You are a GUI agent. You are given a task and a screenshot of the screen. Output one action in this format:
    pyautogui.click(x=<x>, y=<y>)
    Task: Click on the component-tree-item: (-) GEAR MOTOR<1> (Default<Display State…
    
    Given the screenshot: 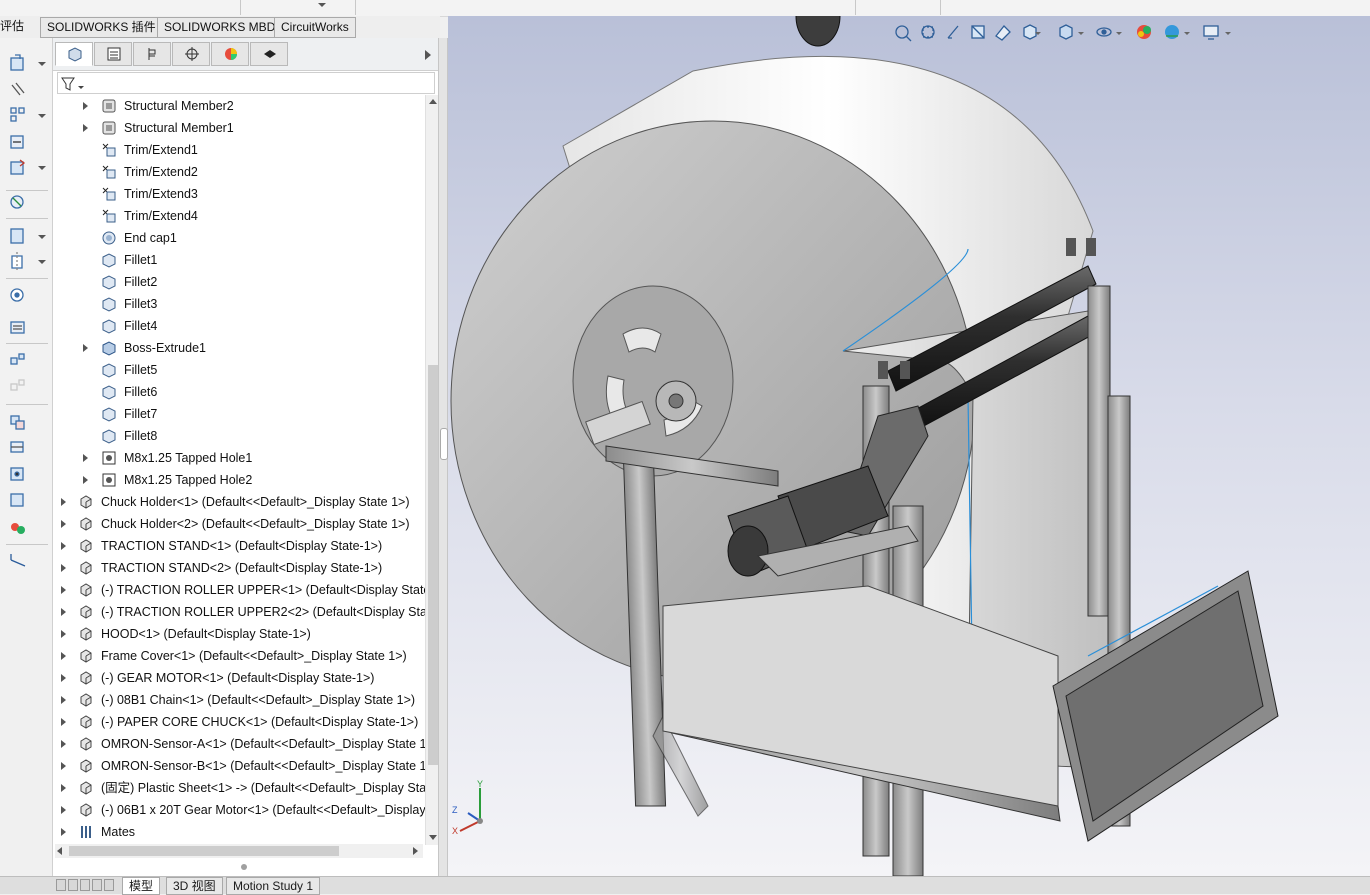 What is the action you would take?
    pyautogui.click(x=239, y=678)
    